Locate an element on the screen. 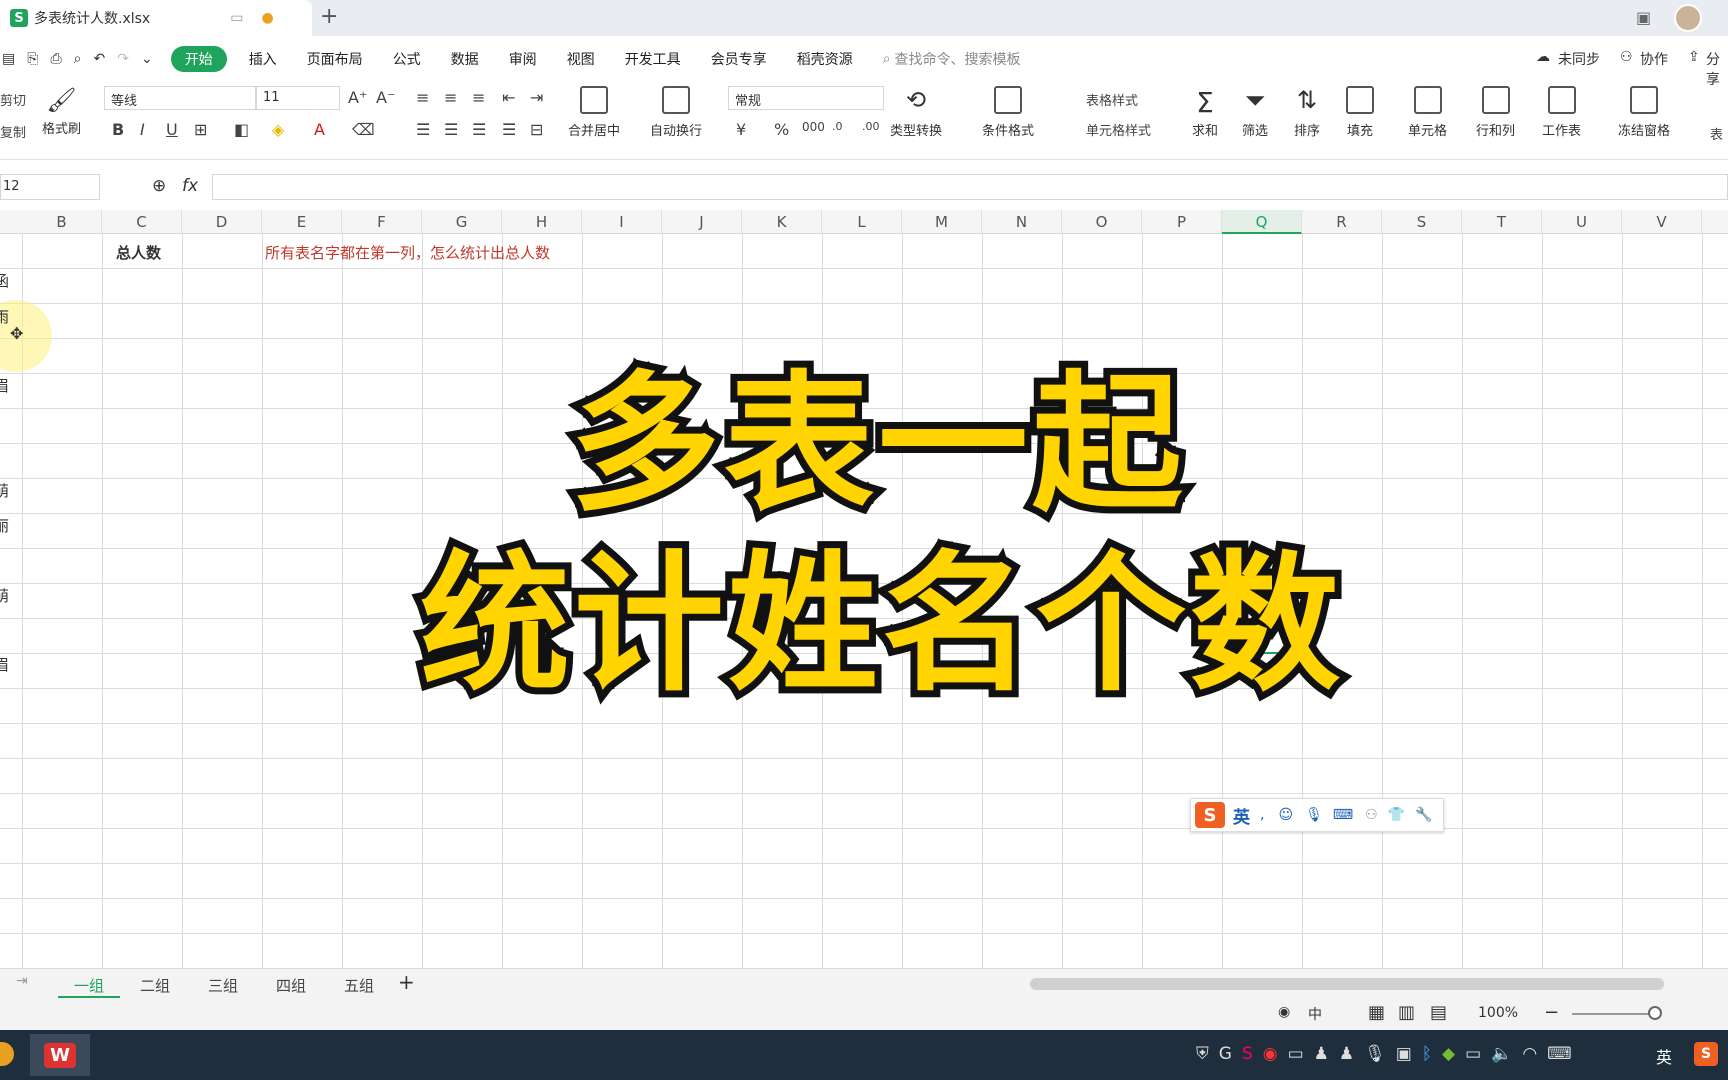 This screenshot has height=1080, width=1728. type-convert-button: ⟲ 类型转换 is located at coordinates (916, 112).